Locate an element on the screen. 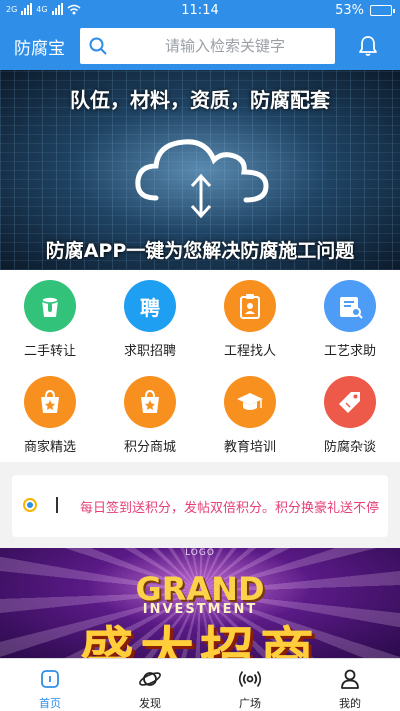 This screenshot has width=400, height=711. tag-icon is located at coordinates (350, 402).